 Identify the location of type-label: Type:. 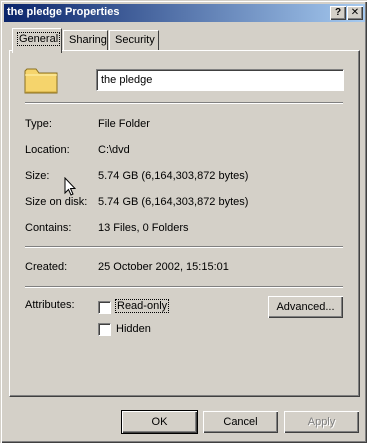
(38, 124).